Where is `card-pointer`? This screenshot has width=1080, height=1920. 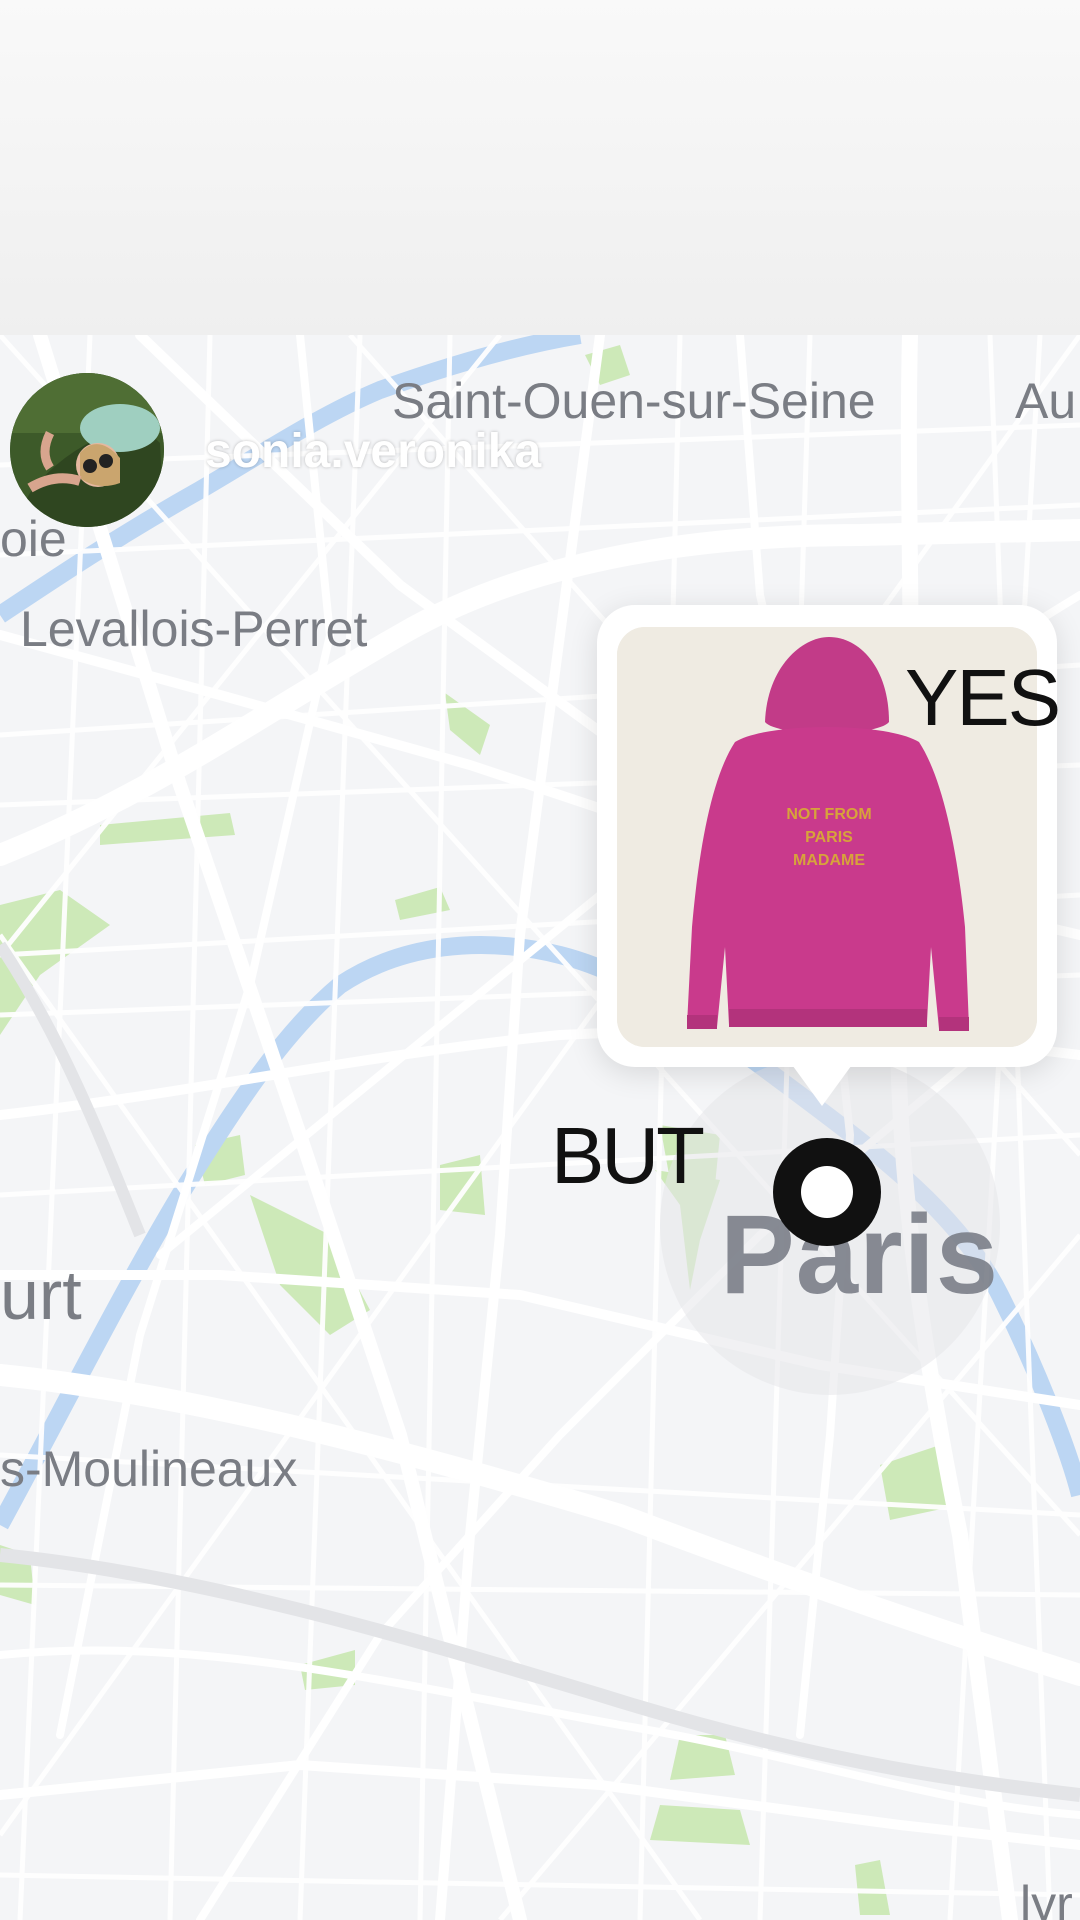 card-pointer is located at coordinates (822, 1084).